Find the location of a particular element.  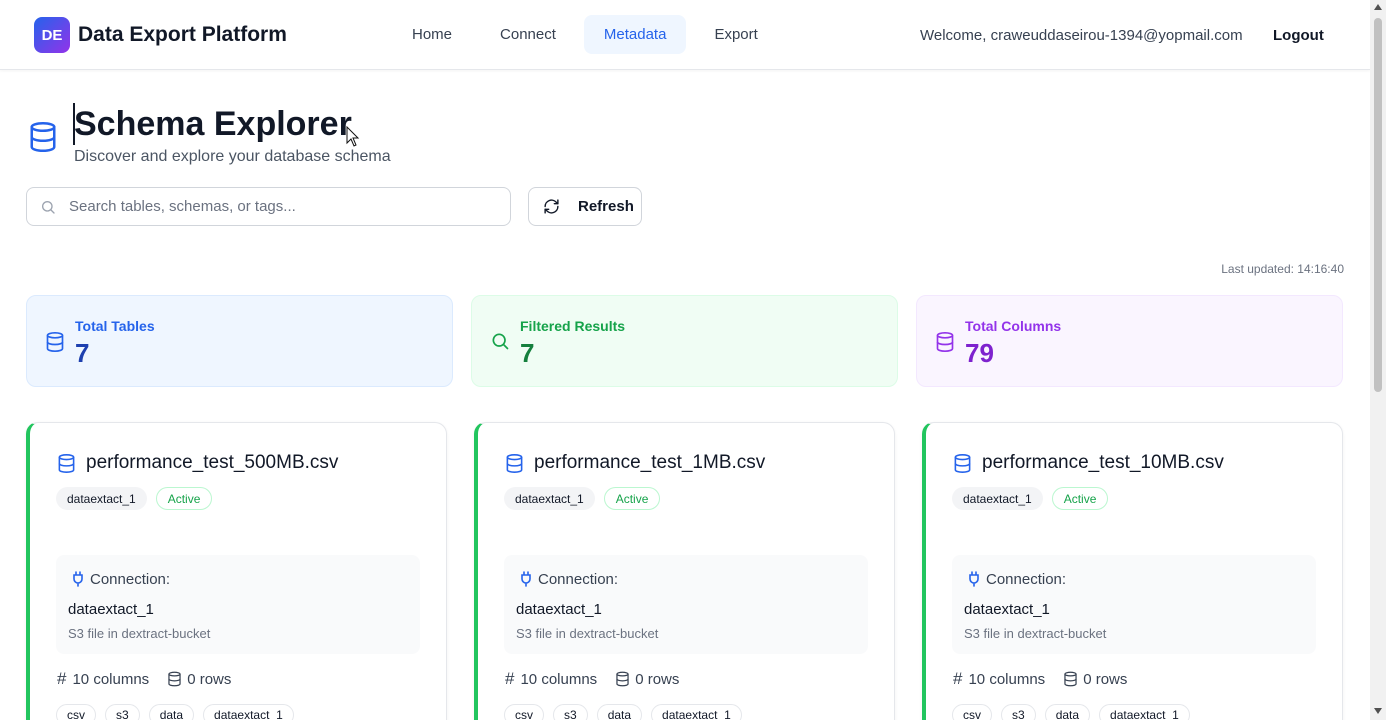

stat-label: Total Columns is located at coordinates (1013, 326).